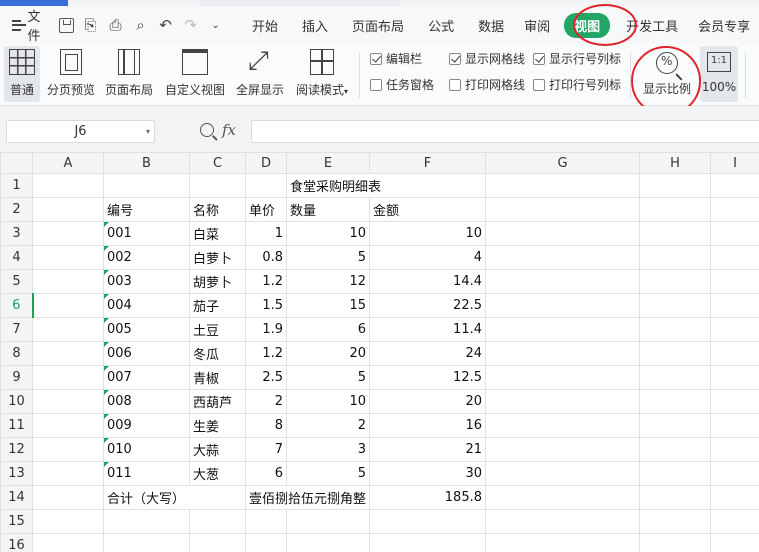 The height and width of the screenshot is (552, 759). I want to click on row-header: 9, so click(16, 377).